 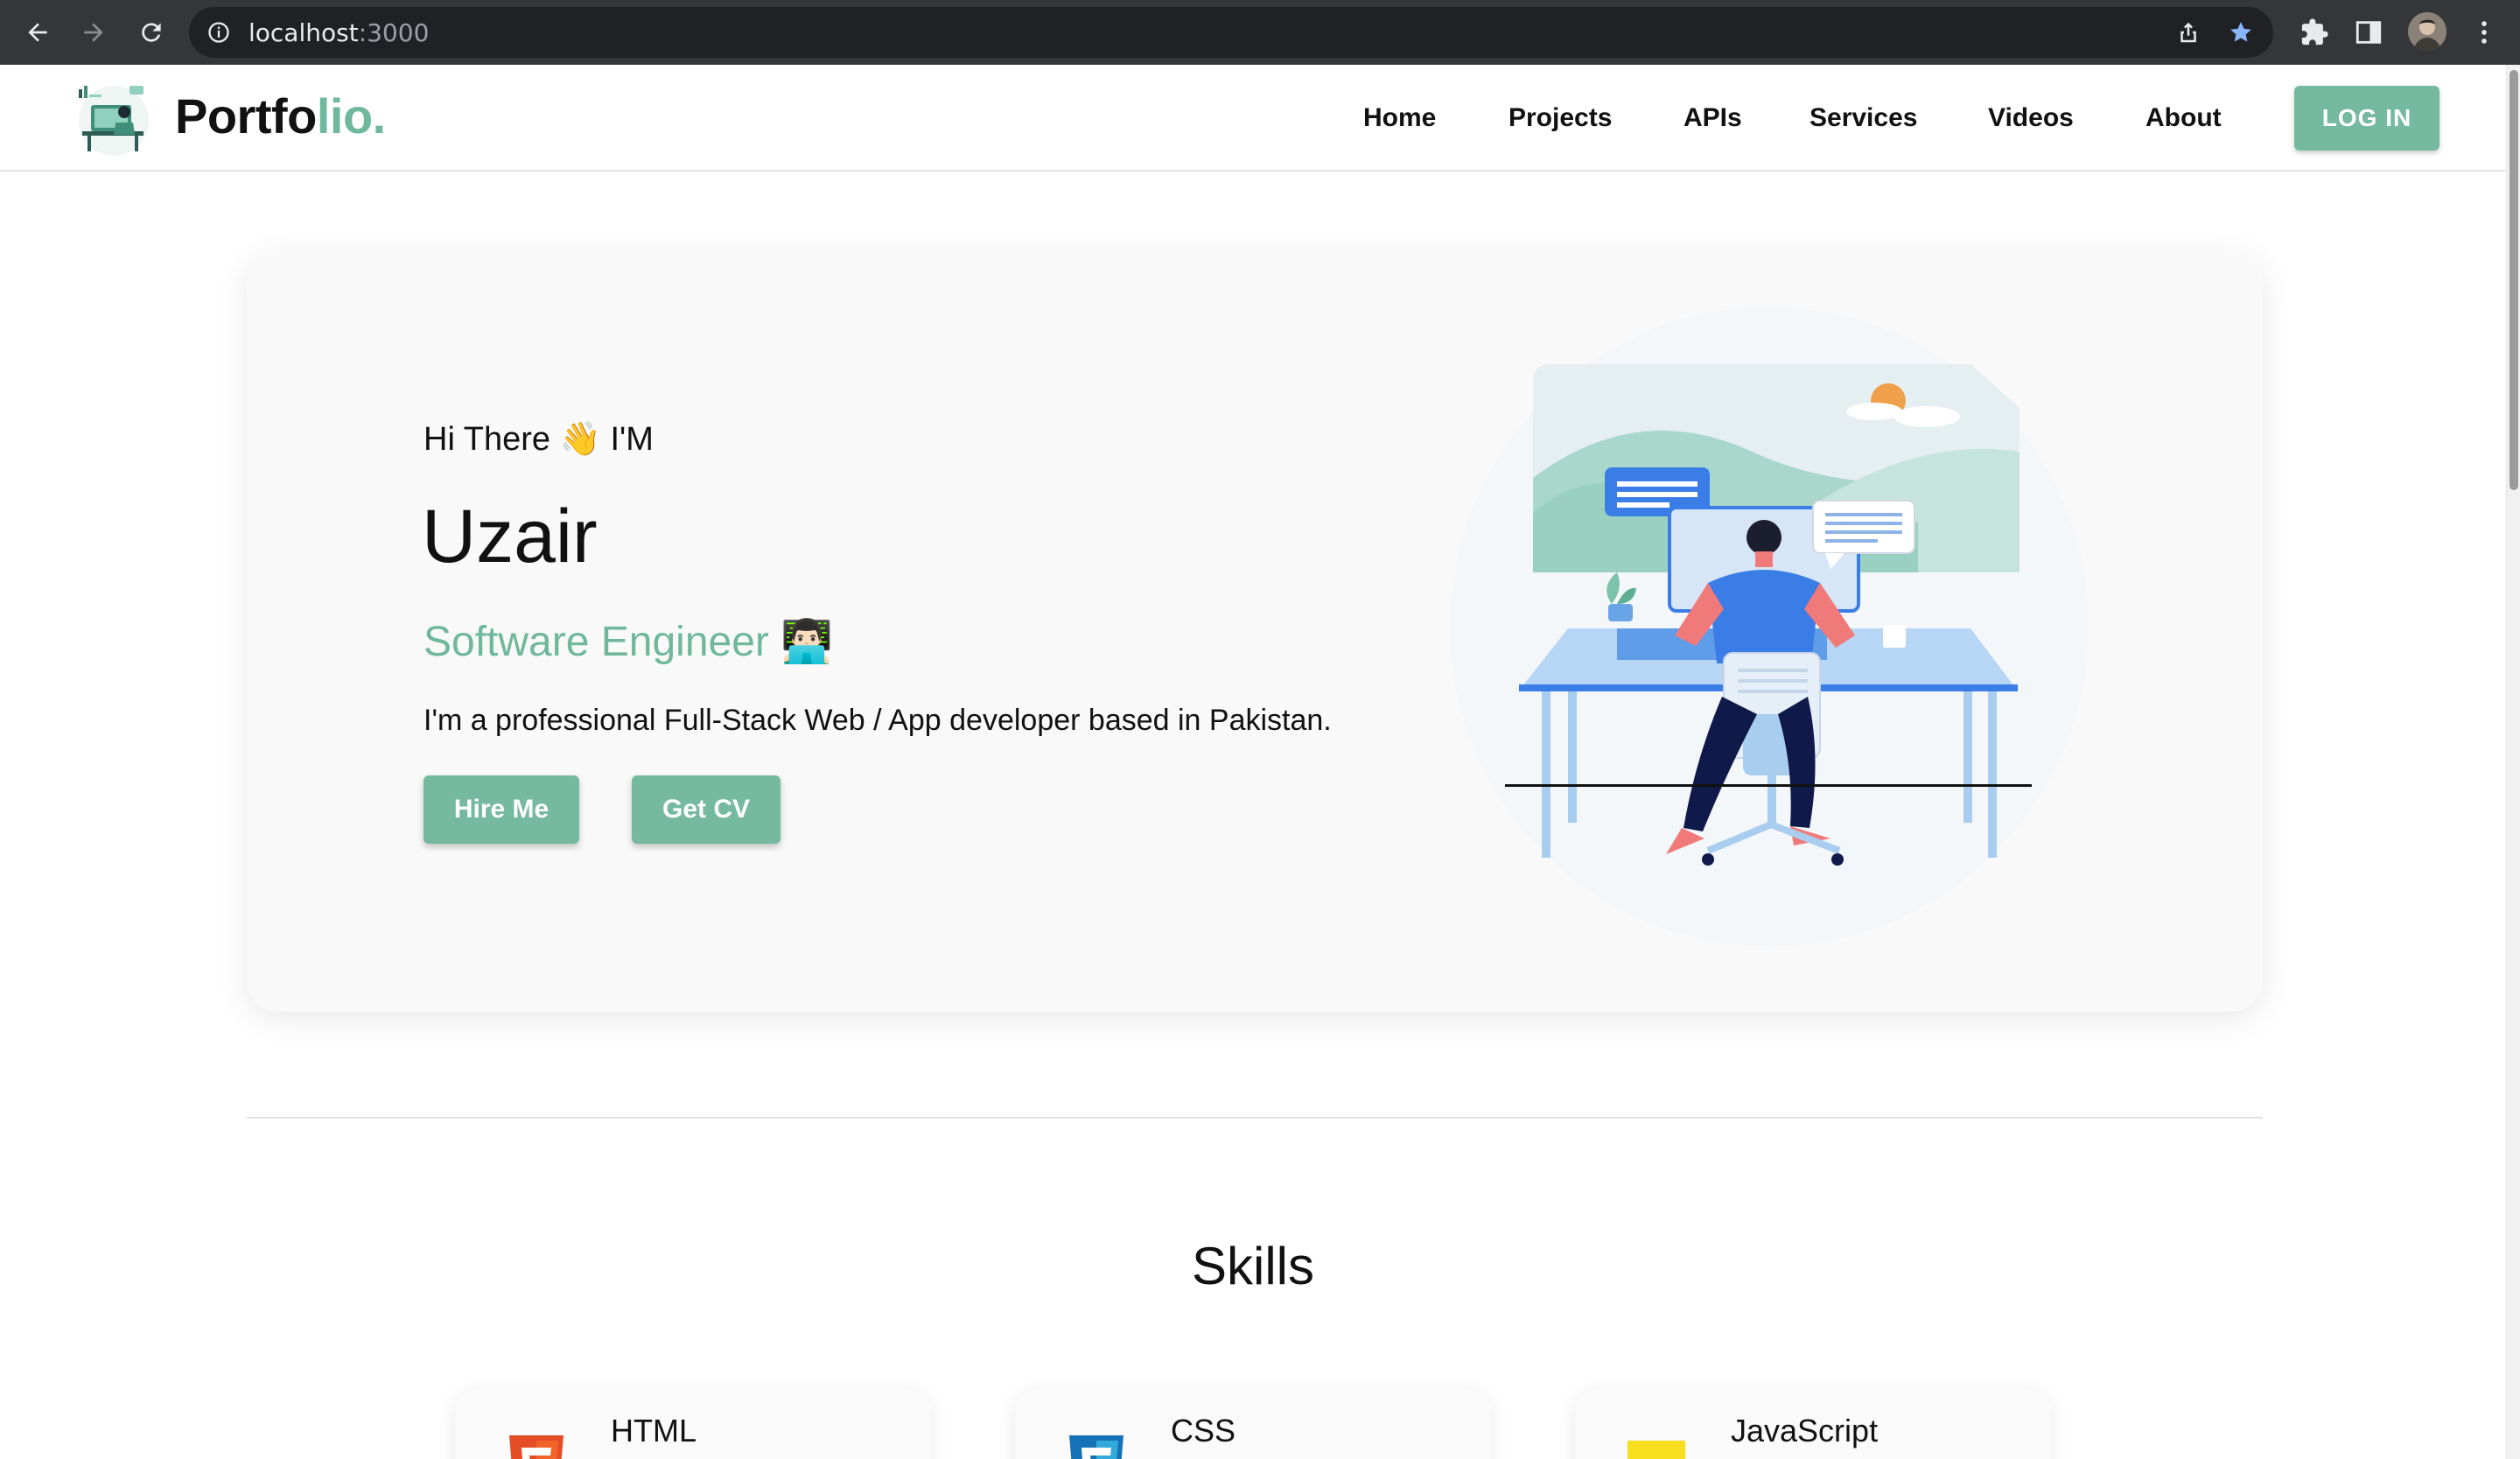 What do you see at coordinates (2513, 762) in the screenshot?
I see `page-scrollbar` at bounding box center [2513, 762].